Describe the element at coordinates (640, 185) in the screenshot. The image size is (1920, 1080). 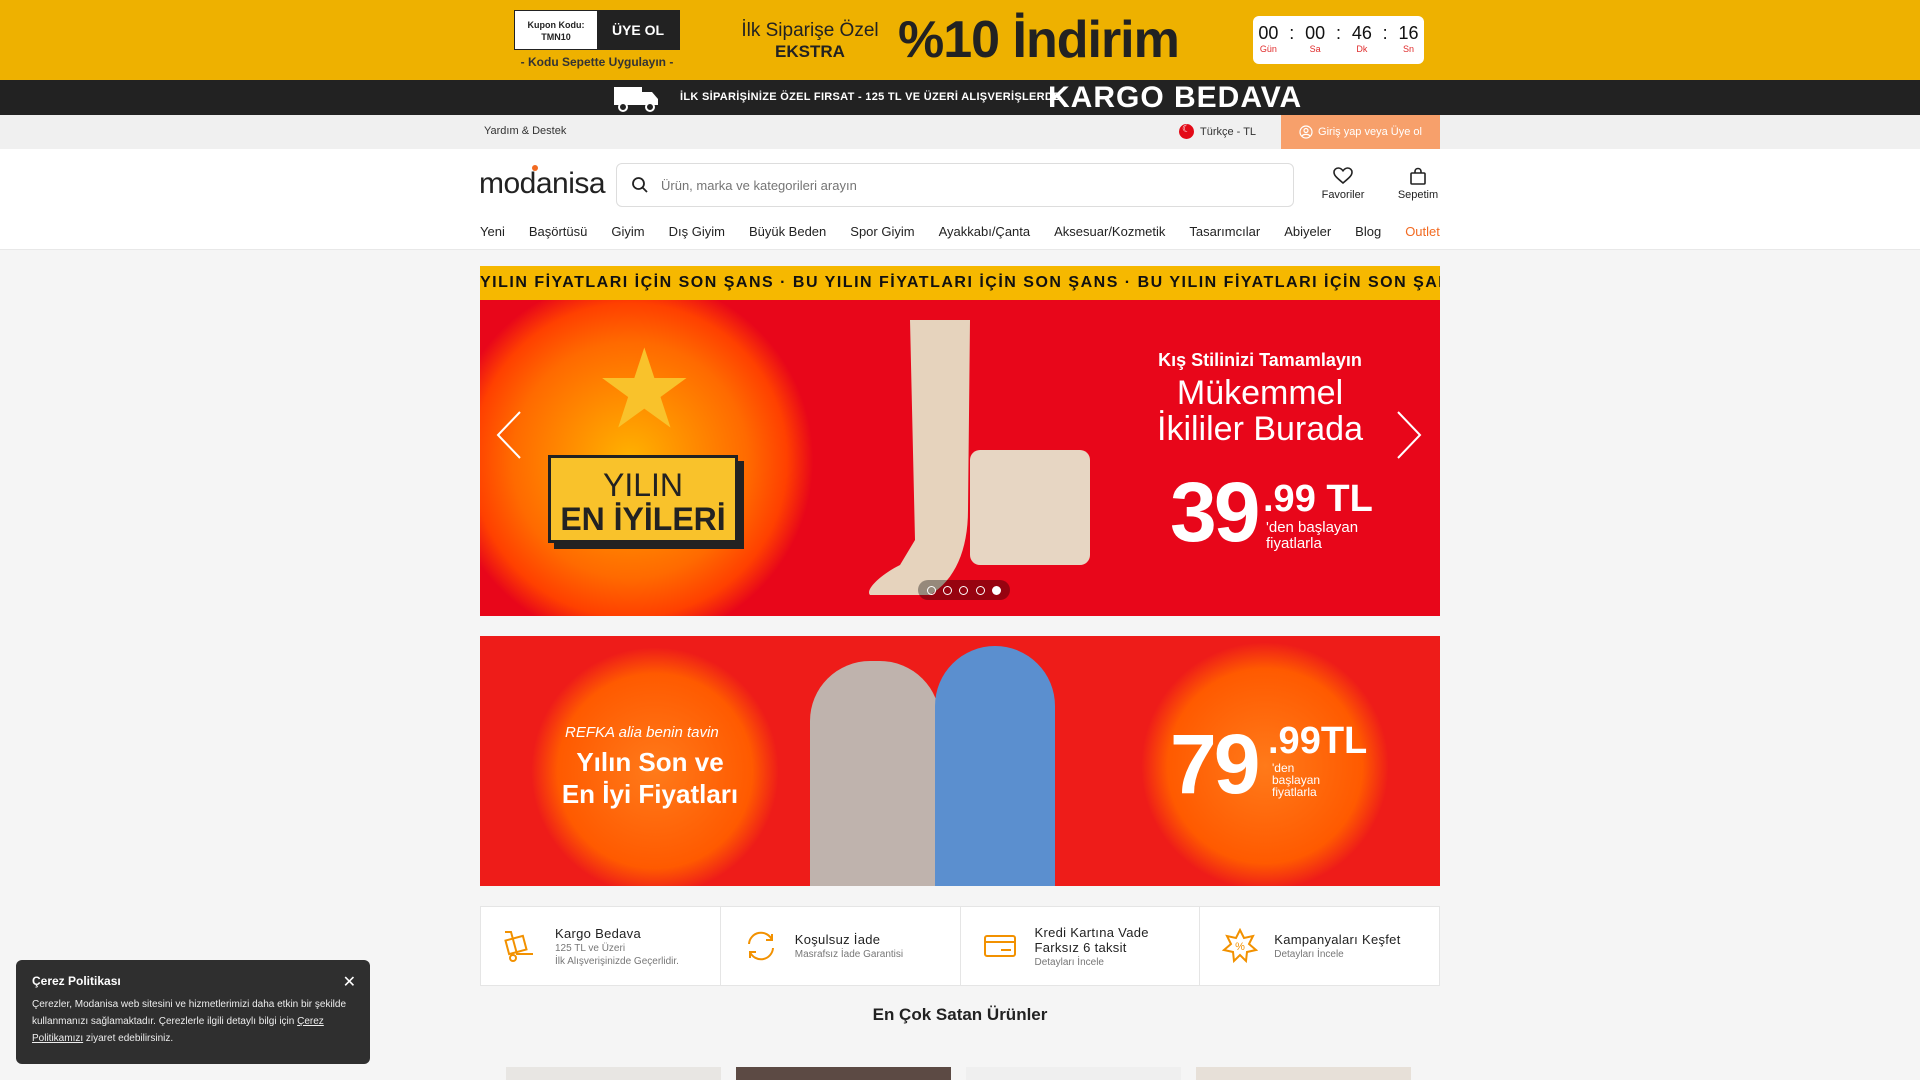
I see `search-icon` at that location.